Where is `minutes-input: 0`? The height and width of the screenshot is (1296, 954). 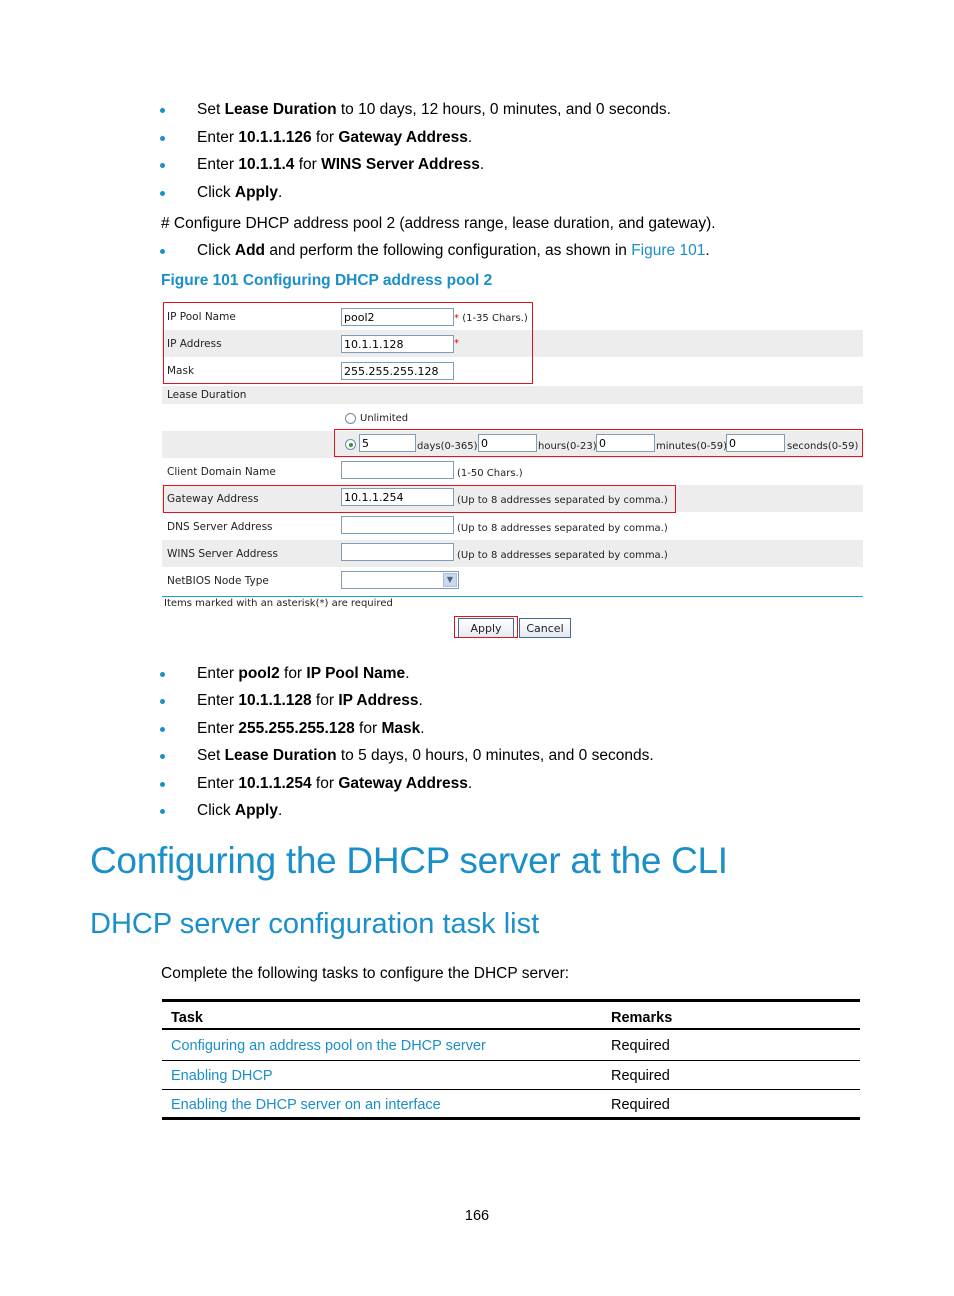 minutes-input: 0 is located at coordinates (625, 443).